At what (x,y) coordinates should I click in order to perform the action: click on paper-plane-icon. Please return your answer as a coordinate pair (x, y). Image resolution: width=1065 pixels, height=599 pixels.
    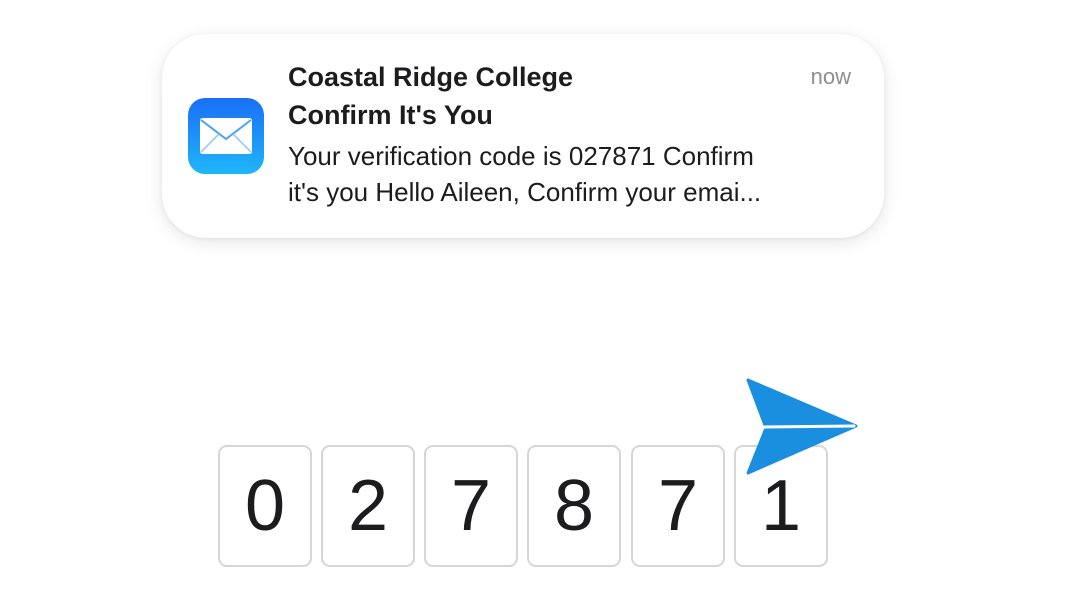
    Looking at the image, I should click on (802, 426).